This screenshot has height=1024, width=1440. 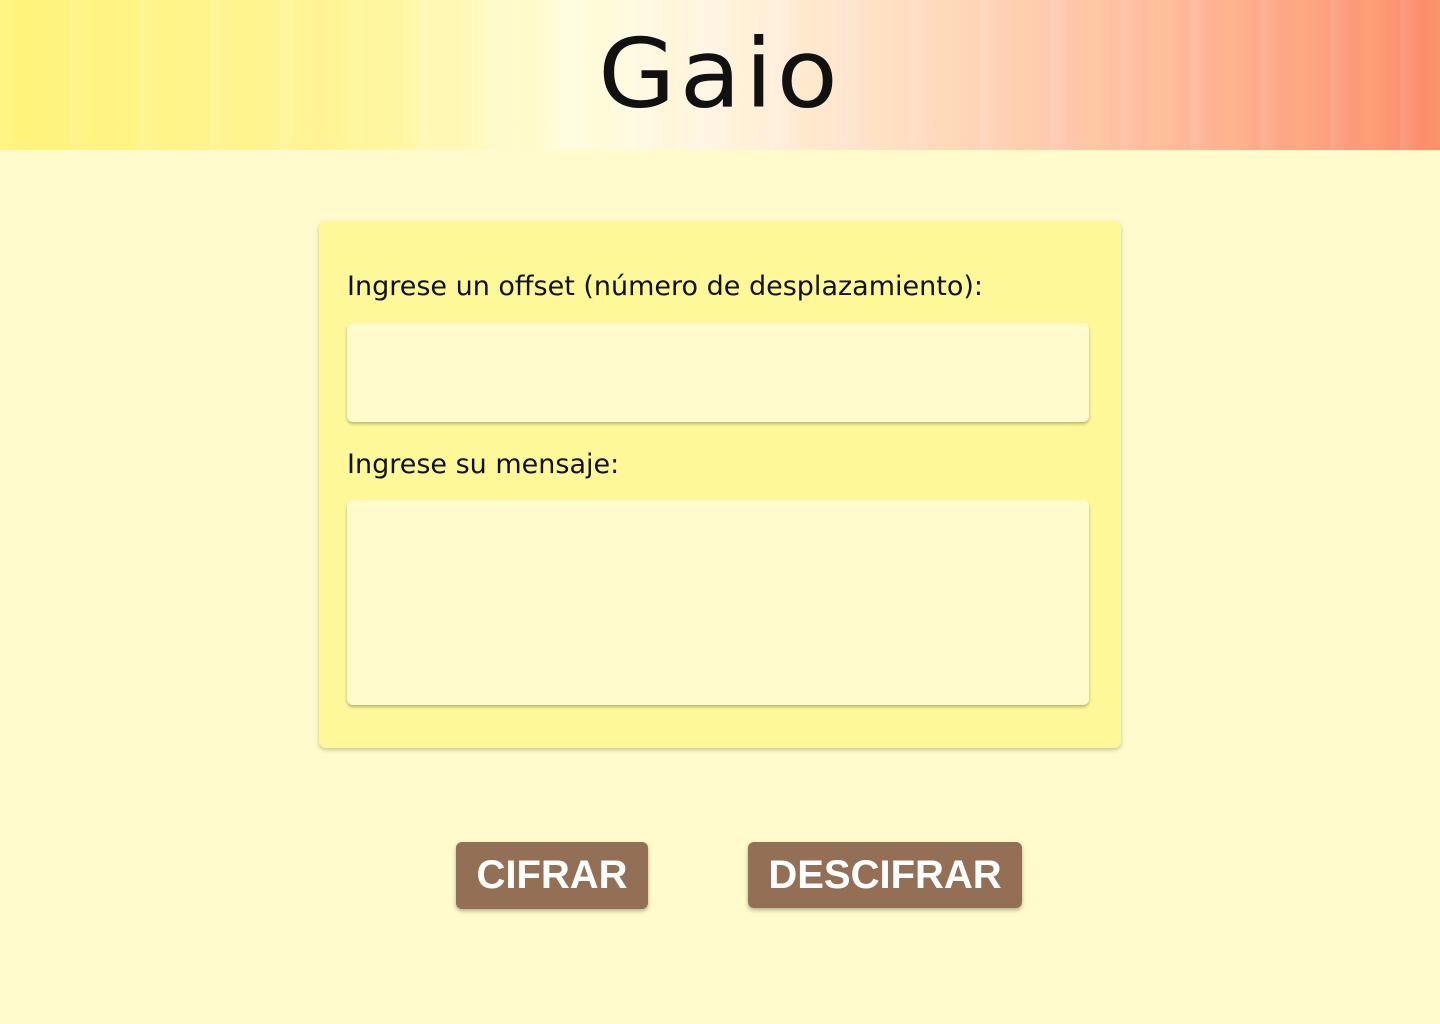 What do you see at coordinates (718, 372) in the screenshot?
I see `offset-input` at bounding box center [718, 372].